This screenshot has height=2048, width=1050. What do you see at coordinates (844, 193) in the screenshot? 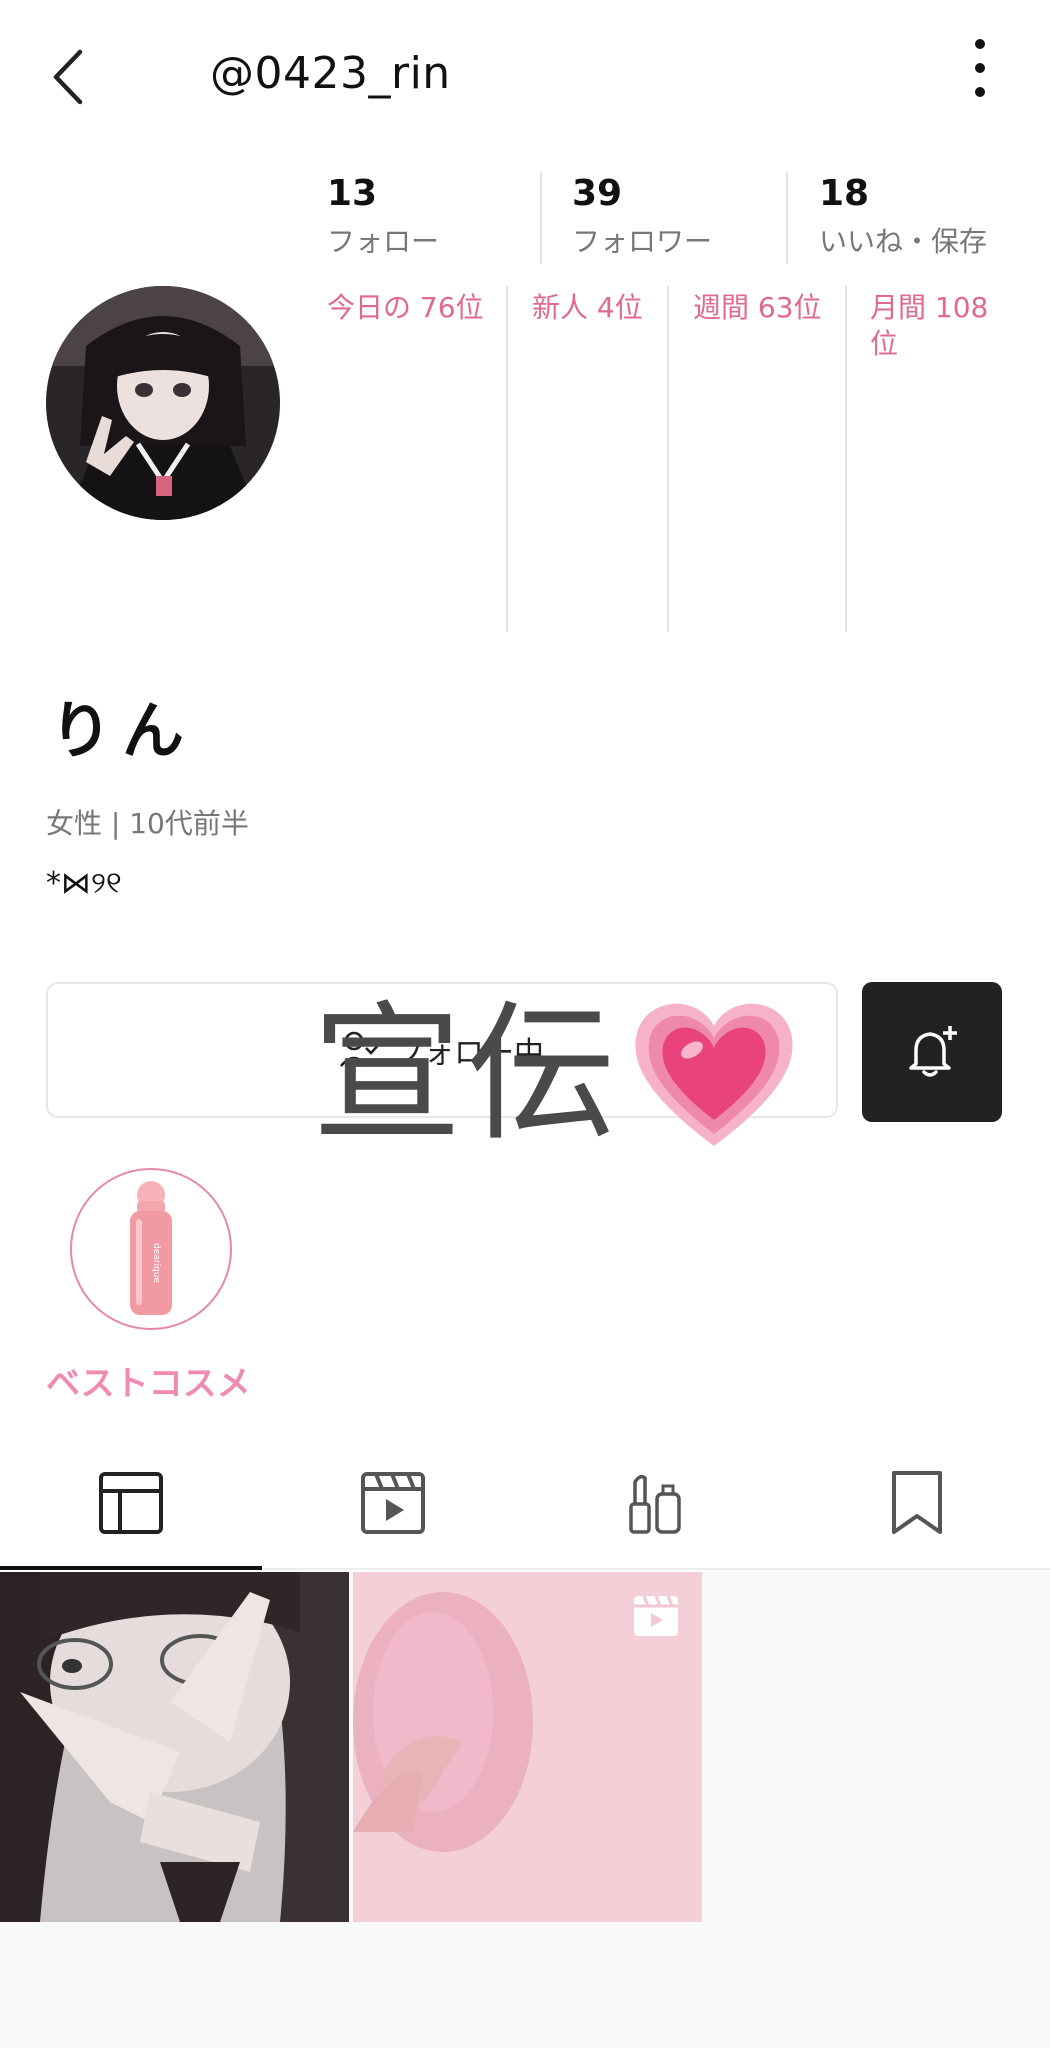
I see `likes-count: 18` at bounding box center [844, 193].